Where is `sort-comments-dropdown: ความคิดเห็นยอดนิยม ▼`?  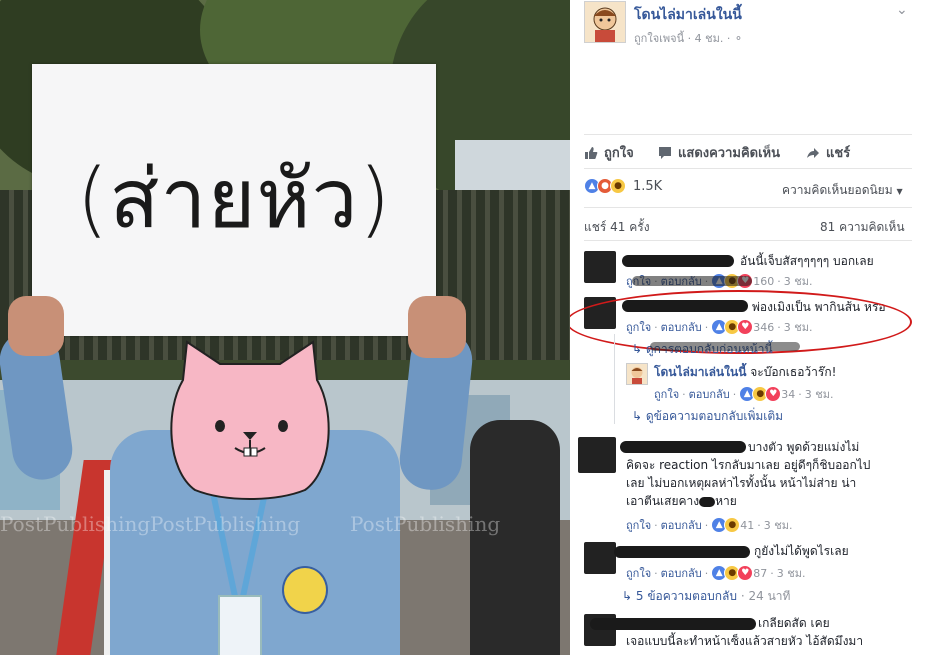
sort-comments-dropdown: ความคิดเห็นยอดนิยม ▼ is located at coordinates (842, 190).